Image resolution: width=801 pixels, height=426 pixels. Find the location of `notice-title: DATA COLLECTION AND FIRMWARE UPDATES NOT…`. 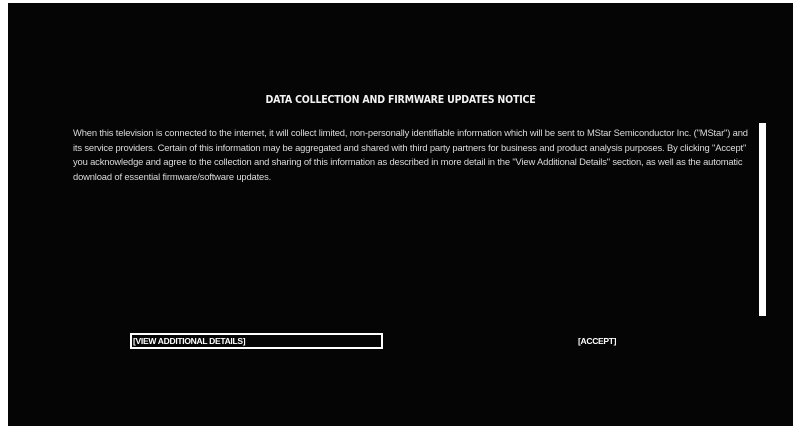

notice-title: DATA COLLECTION AND FIRMWARE UPDATES NOT… is located at coordinates (400, 100).